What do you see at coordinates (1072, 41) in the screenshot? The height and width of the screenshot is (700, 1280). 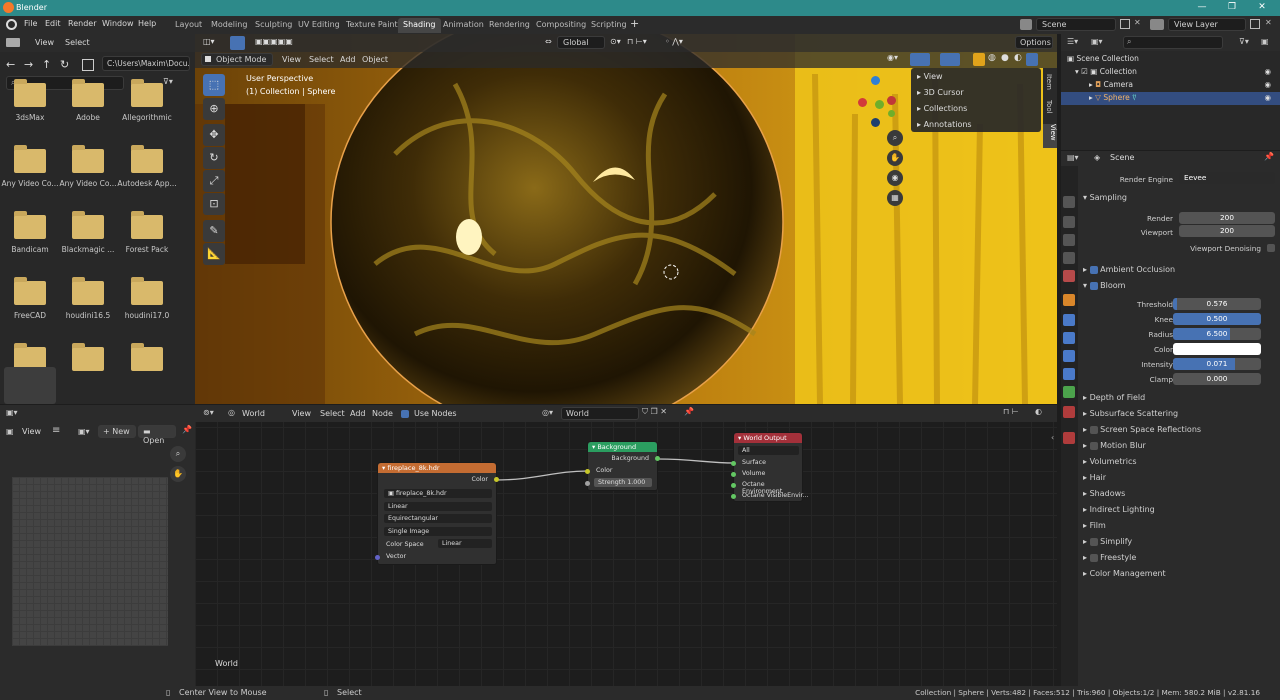 I see `editor-type-icon: ☰▾` at bounding box center [1072, 41].